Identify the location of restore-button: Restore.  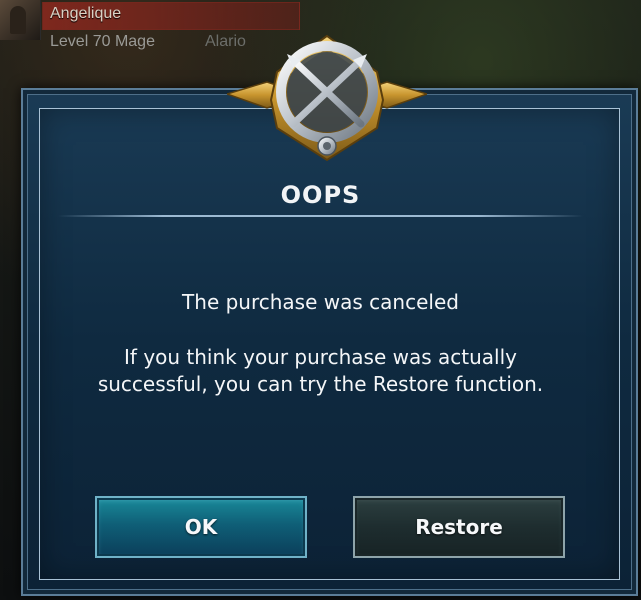
(459, 527).